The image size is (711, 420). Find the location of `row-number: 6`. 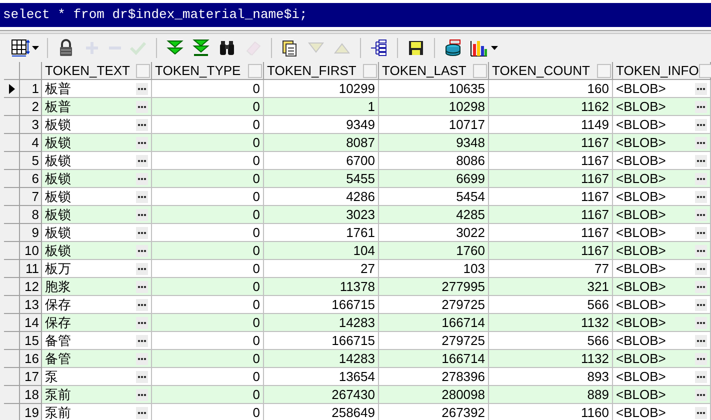

row-number: 6 is located at coordinates (31, 179).